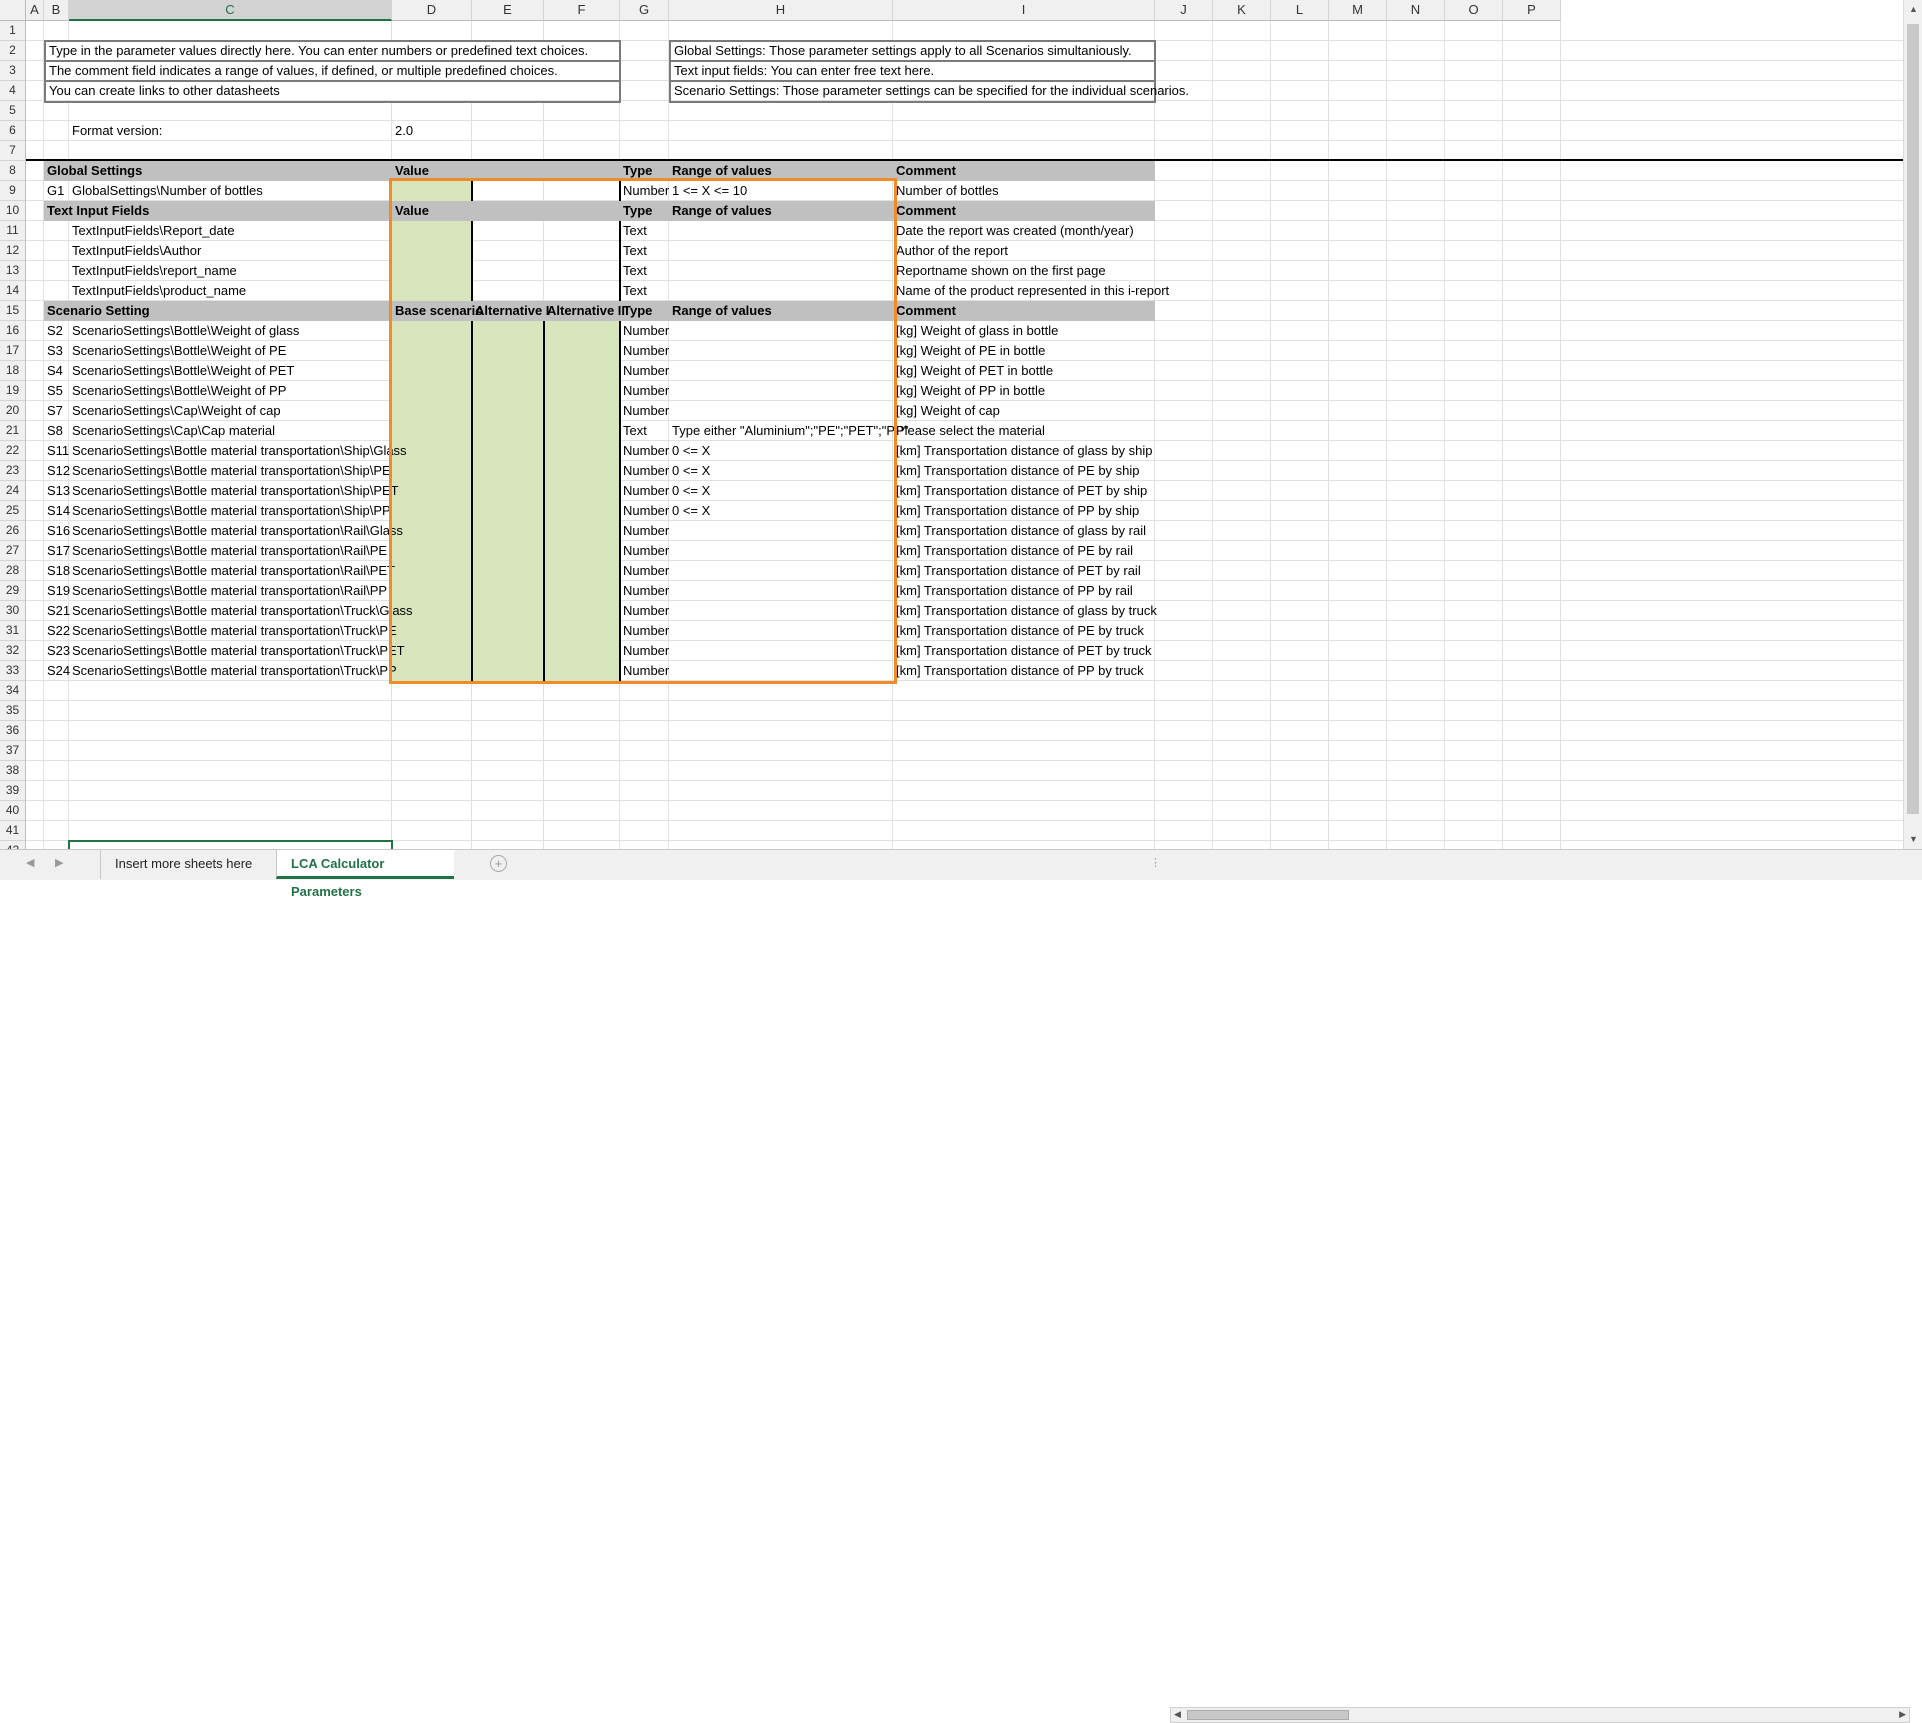  What do you see at coordinates (13, 771) in the screenshot?
I see `row-header: 38` at bounding box center [13, 771].